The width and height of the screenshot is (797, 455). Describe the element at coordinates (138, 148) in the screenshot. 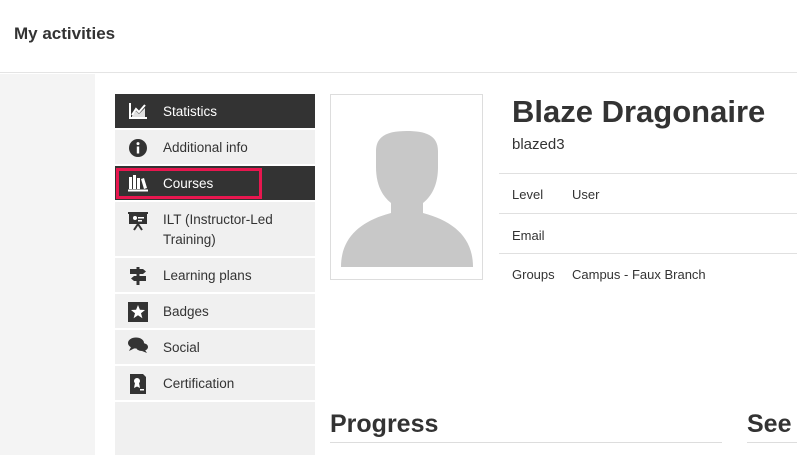

I see `info-icon` at that location.